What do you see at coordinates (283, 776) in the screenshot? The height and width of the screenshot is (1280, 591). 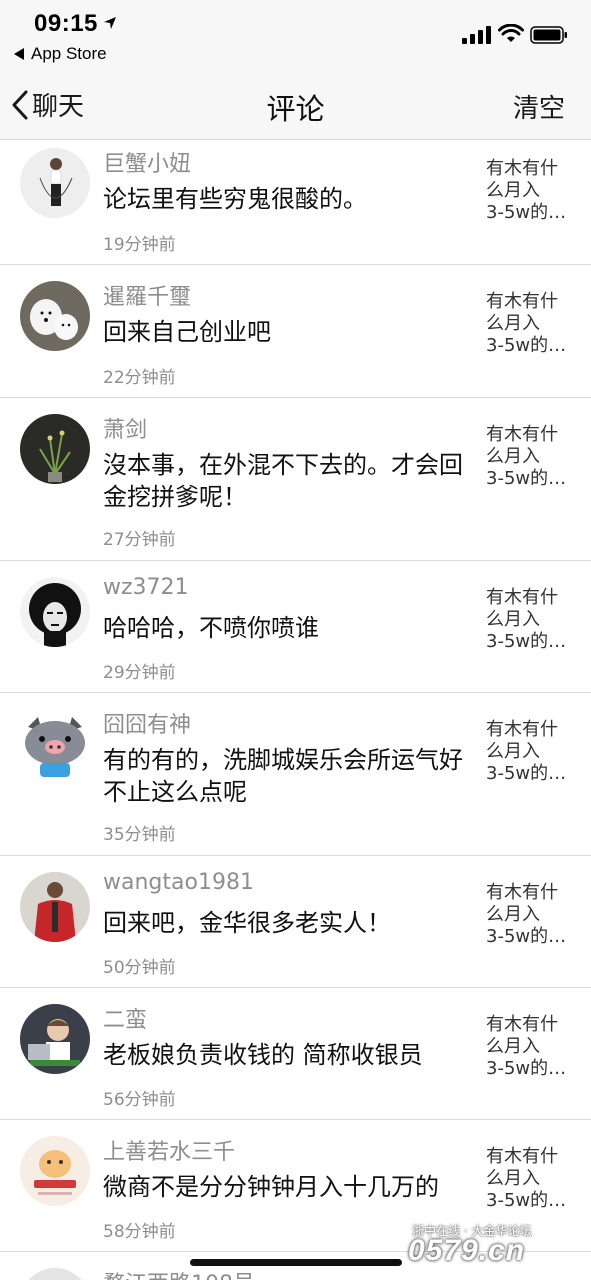 I see `comment-text: 有的有的，洗脚城娱乐会所运气好不止这么点呢` at bounding box center [283, 776].